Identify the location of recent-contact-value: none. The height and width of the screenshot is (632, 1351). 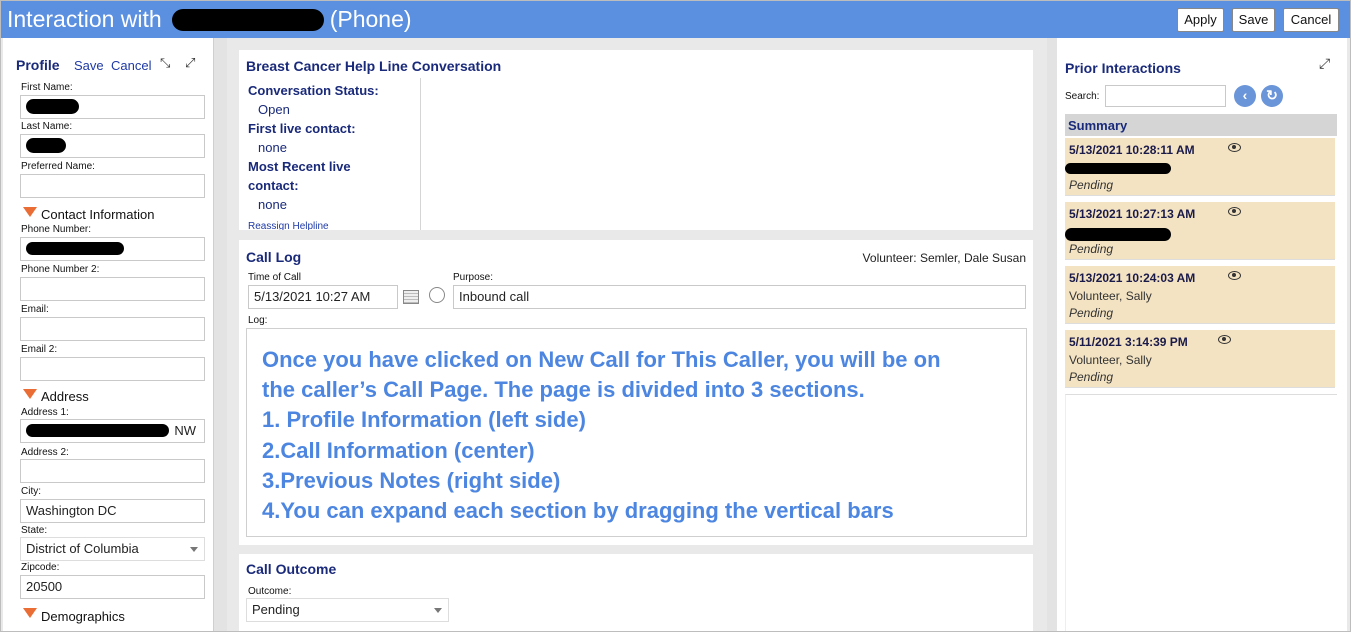
(272, 204).